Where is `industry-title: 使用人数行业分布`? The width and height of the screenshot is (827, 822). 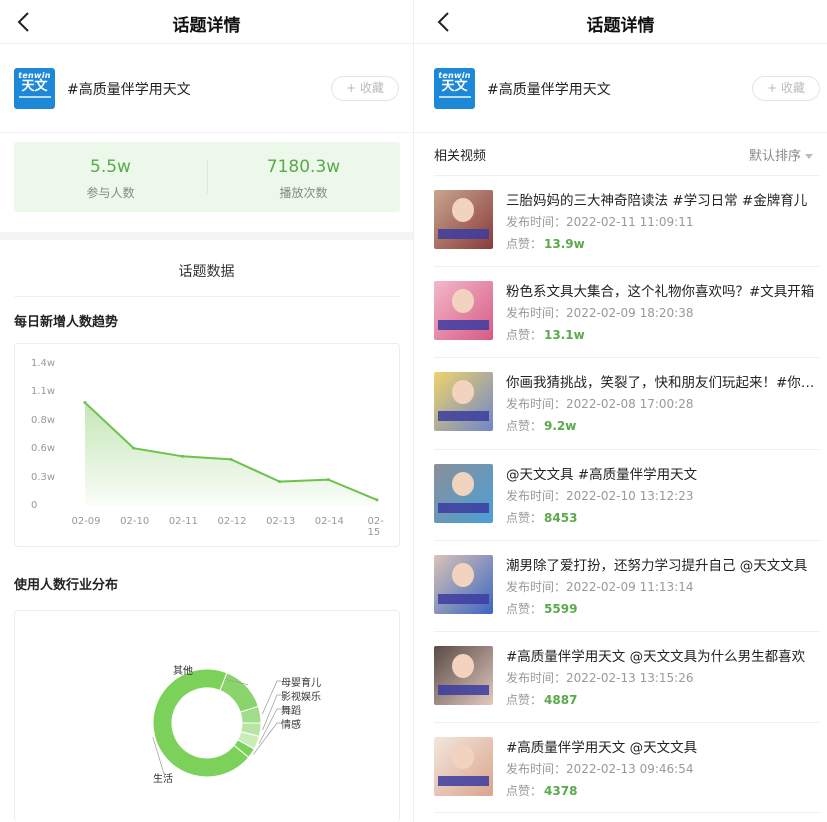 industry-title: 使用人数行业分布 is located at coordinates (66, 585).